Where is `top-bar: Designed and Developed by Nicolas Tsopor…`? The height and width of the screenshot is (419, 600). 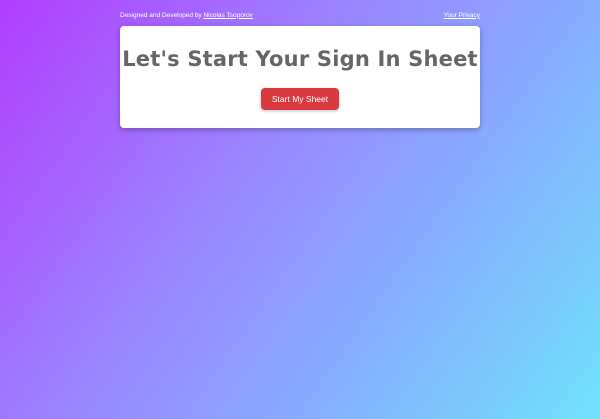 top-bar: Designed and Developed by Nicolas Tsopor… is located at coordinates (300, 15).